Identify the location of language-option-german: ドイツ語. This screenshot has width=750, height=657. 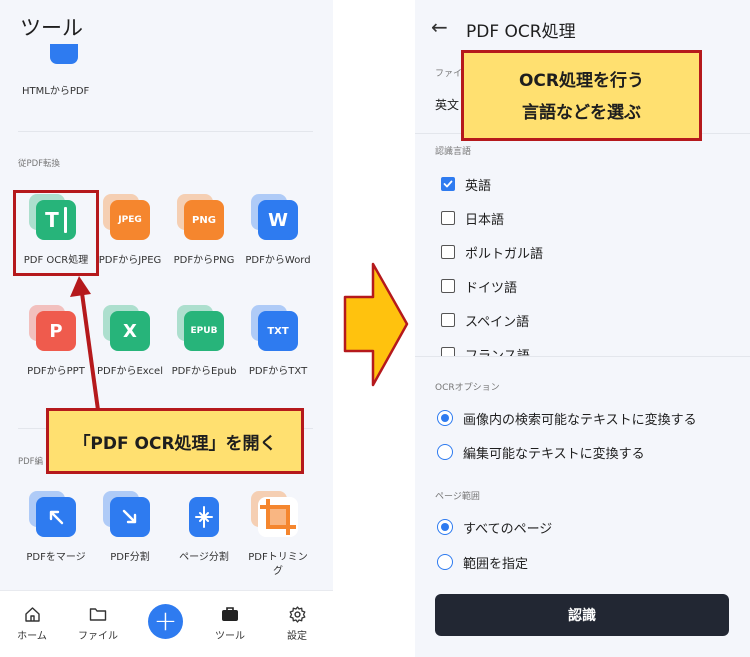
(479, 286).